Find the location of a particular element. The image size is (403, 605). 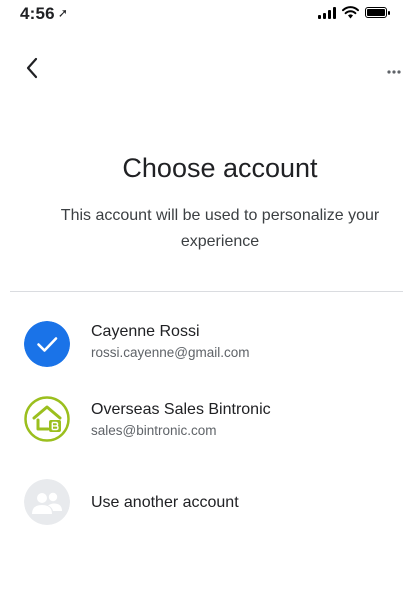

use-another-account-row: Use another account is located at coordinates (201, 504).